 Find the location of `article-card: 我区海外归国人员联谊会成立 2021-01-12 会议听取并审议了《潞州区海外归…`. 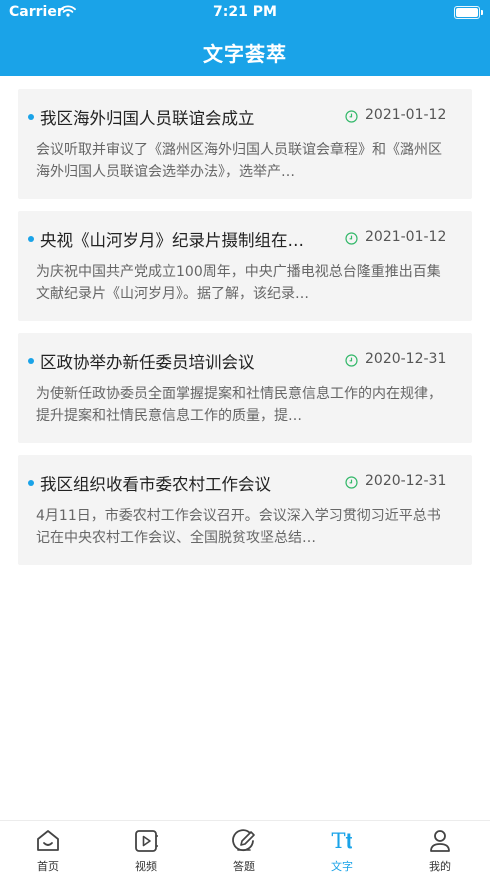

article-card: 我区海外归国人员联谊会成立 2021-01-12 会议听取并审议了《潞州区海外归… is located at coordinates (245, 144).